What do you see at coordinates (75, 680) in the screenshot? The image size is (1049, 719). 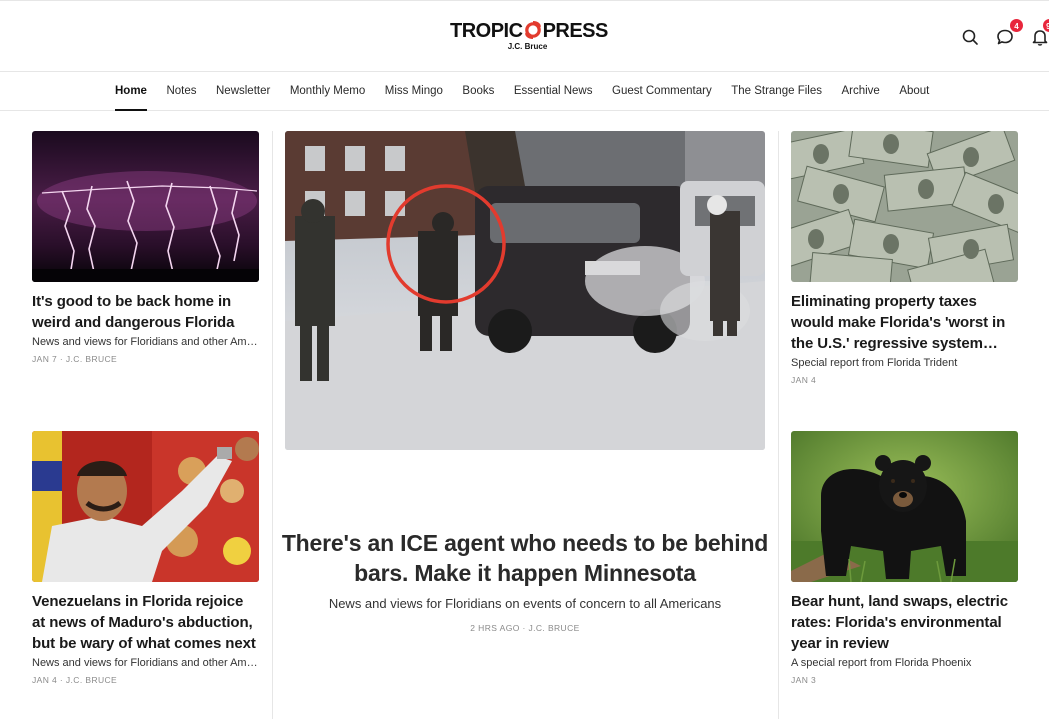 I see `post-meta: JAN 4 · J.C. BRUCE` at bounding box center [75, 680].